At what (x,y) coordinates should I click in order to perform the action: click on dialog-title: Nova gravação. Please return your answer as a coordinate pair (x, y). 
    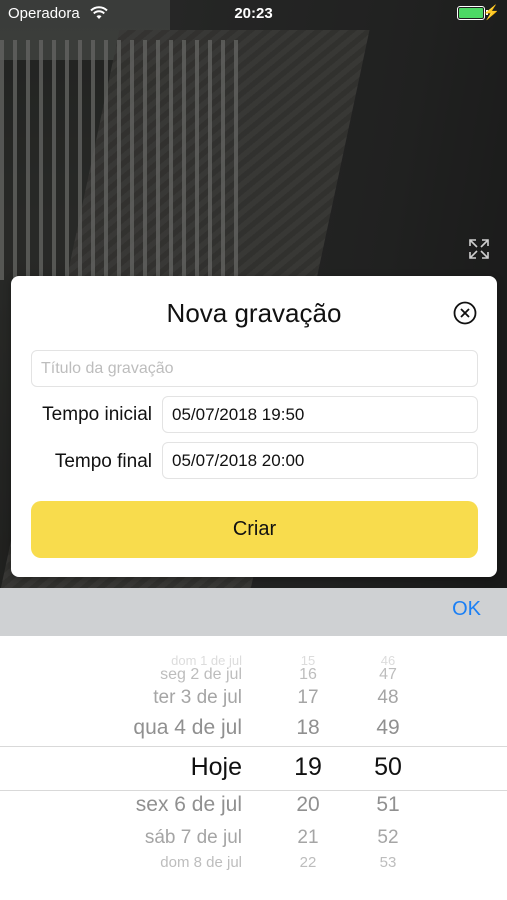
    Looking at the image, I should click on (254, 313).